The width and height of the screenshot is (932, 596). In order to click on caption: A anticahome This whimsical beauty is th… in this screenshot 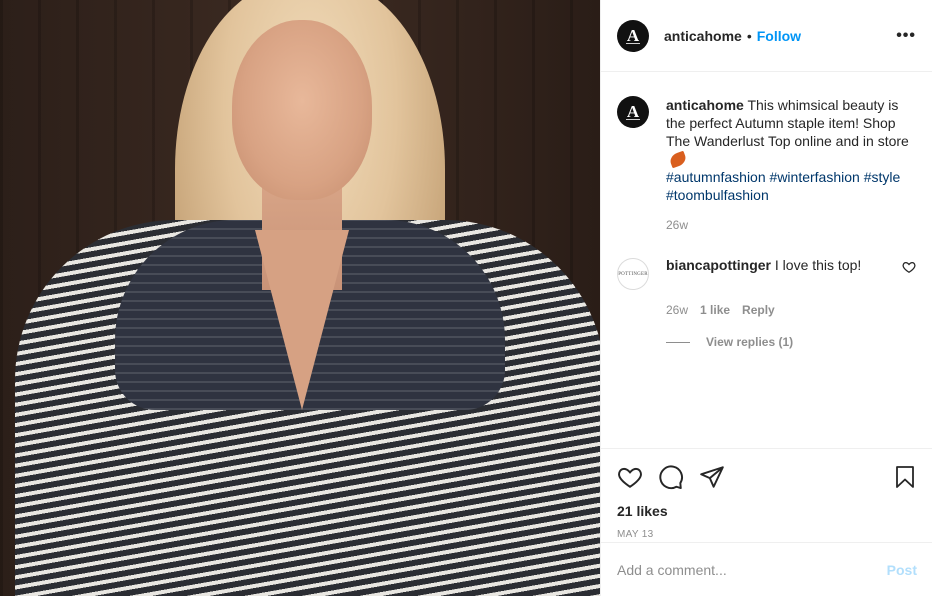, I will do `click(766, 146)`.